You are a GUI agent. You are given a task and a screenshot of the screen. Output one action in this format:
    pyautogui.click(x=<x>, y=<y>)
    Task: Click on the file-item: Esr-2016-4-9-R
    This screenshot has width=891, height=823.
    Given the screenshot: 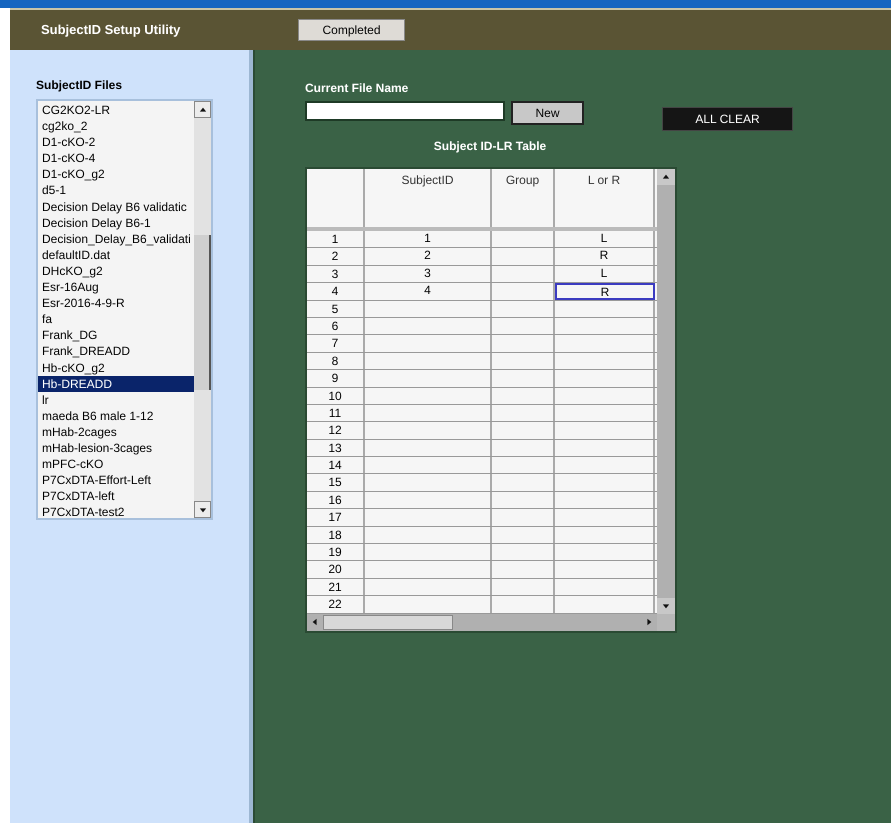 What is the action you would take?
    pyautogui.click(x=116, y=303)
    